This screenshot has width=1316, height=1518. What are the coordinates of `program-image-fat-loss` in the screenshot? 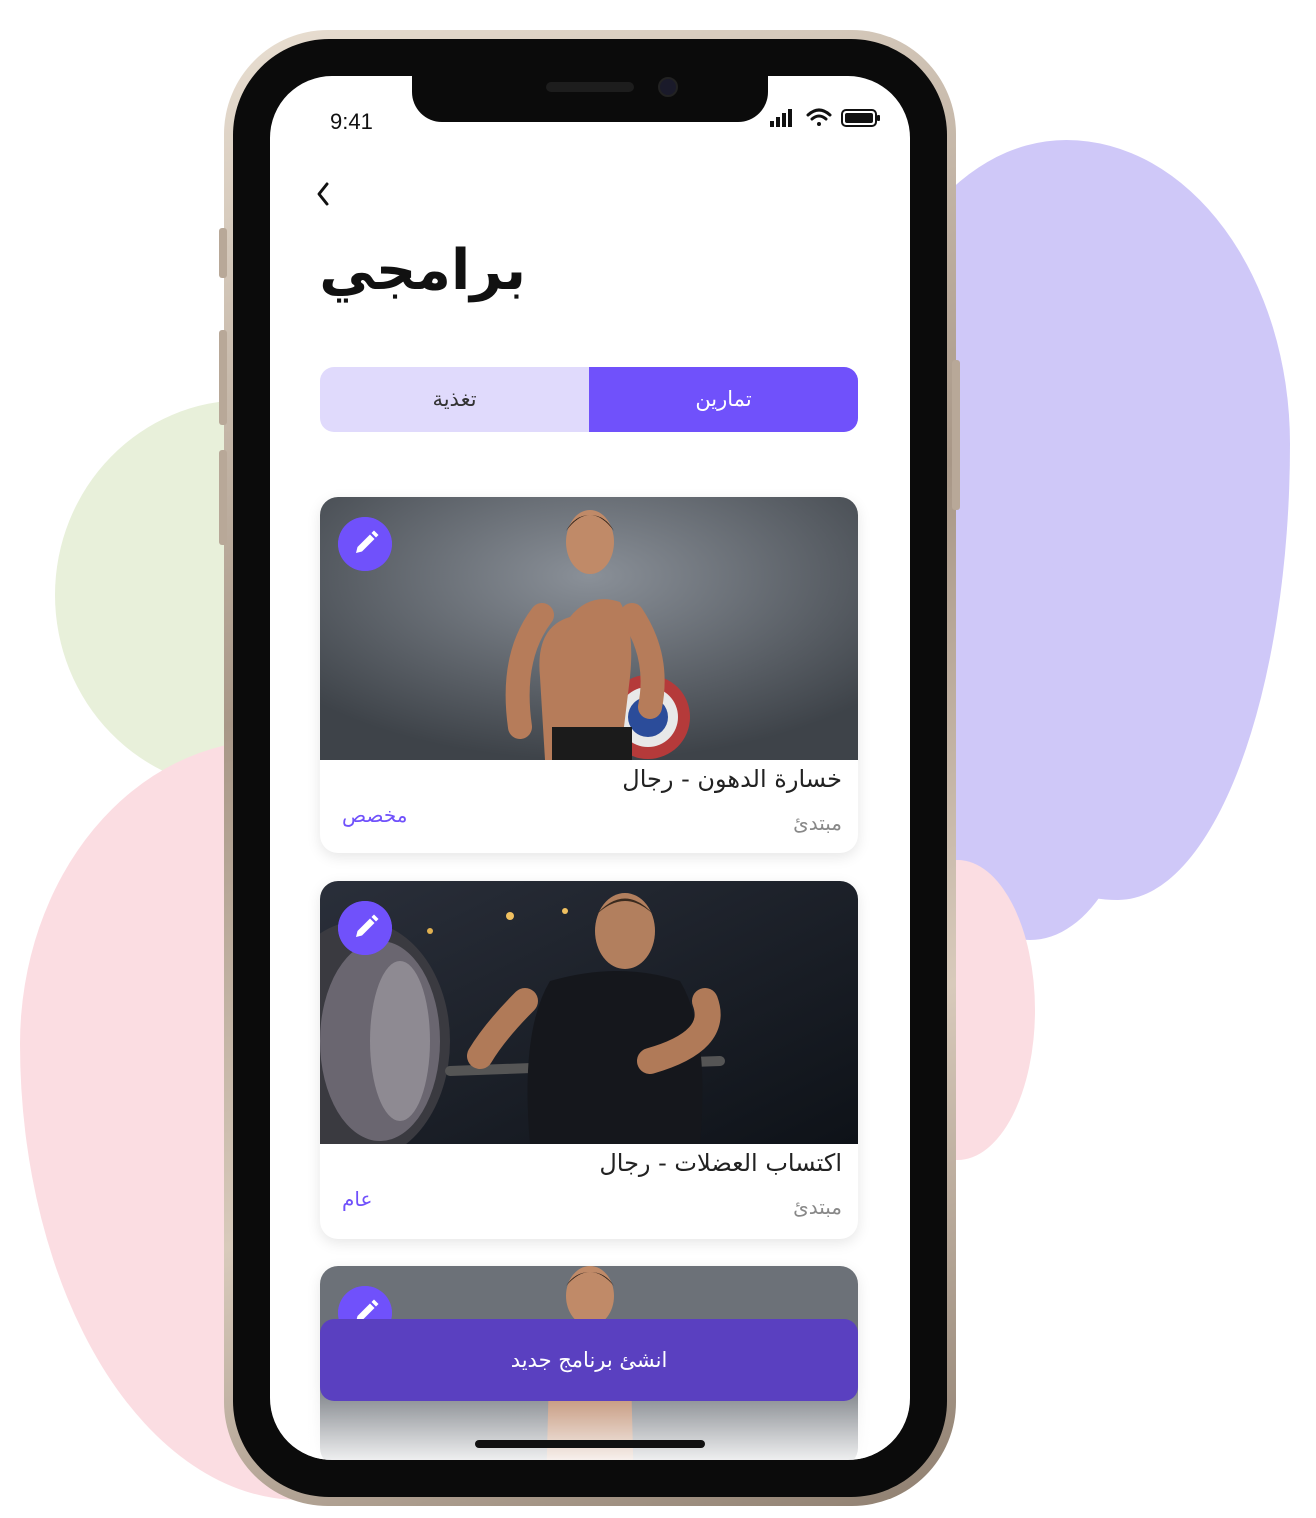 It's located at (589, 628).